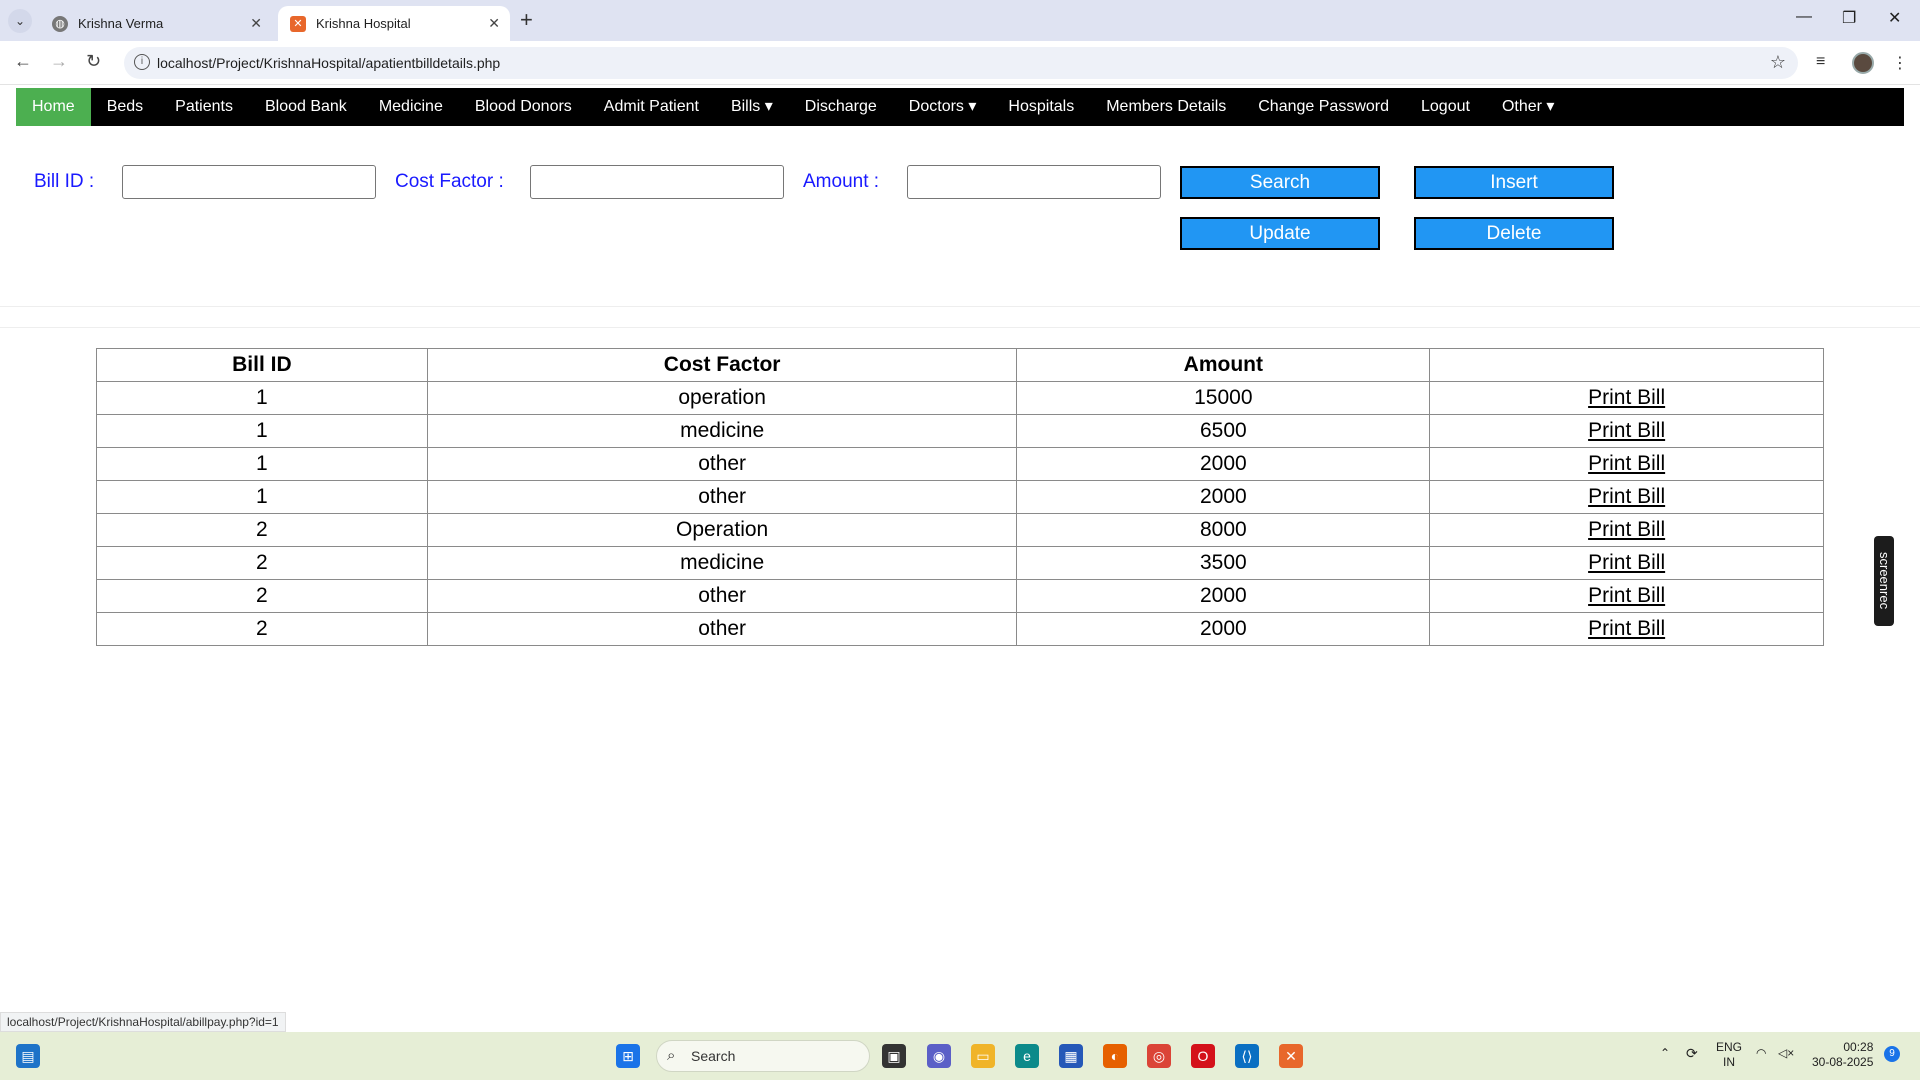 Image resolution: width=1920 pixels, height=1080 pixels. I want to click on teams-icon: ◉, so click(939, 1056).